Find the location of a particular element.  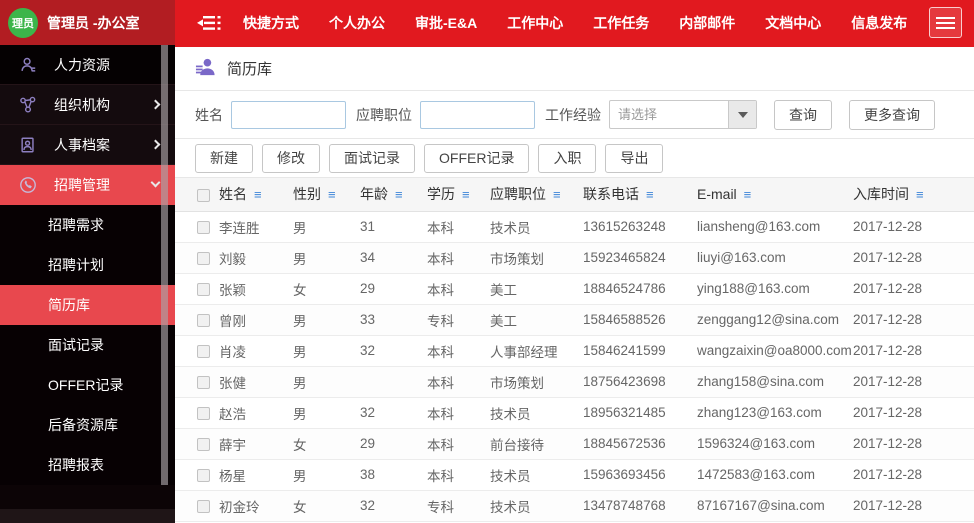

cell-age: 29 is located at coordinates (368, 288).